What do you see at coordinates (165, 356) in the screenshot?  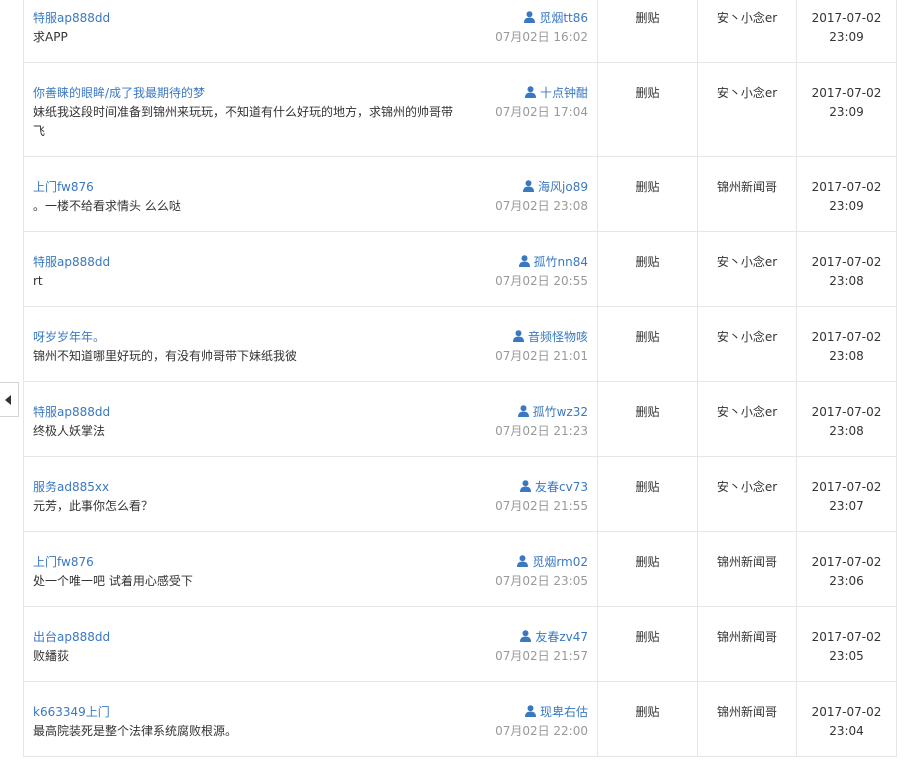 I see `thread-content: 锦州不知道哪里好玩的，有没有帅哥带下妹纸我彼` at bounding box center [165, 356].